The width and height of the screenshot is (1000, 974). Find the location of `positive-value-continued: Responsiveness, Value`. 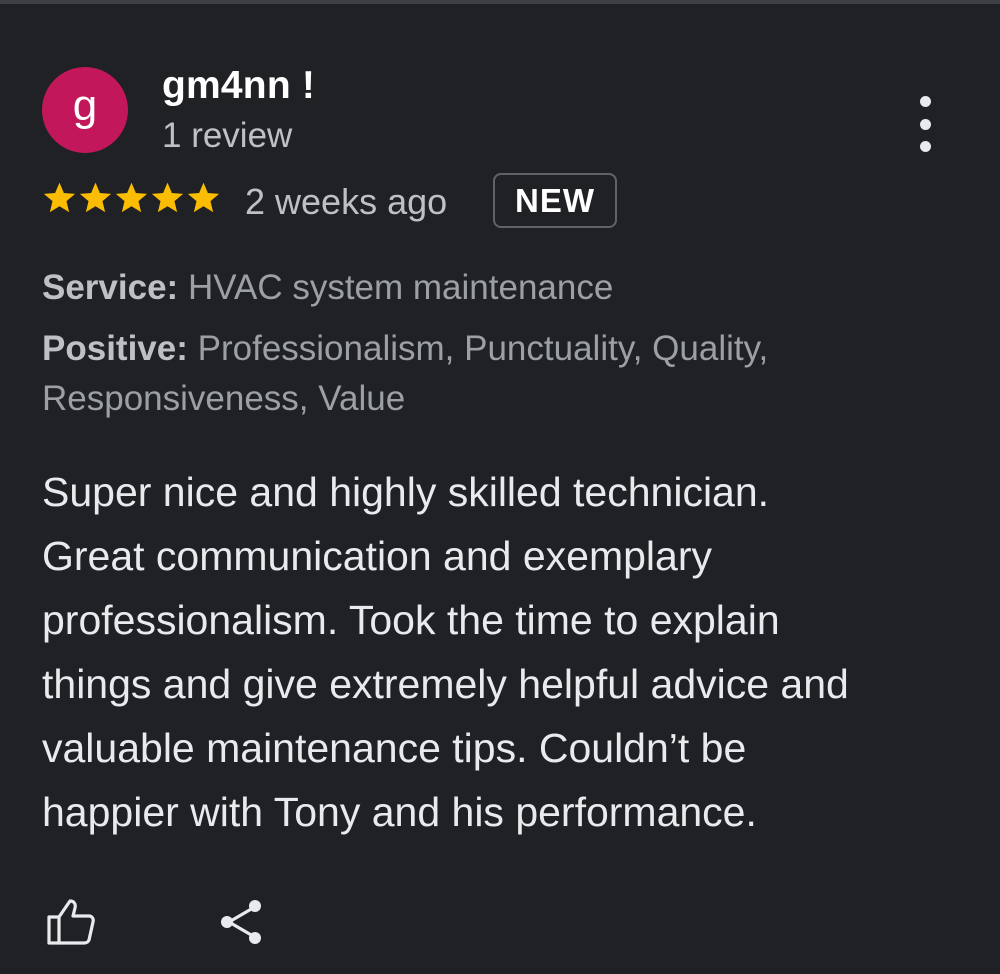

positive-value-continued: Responsiveness, Value is located at coordinates (224, 398).